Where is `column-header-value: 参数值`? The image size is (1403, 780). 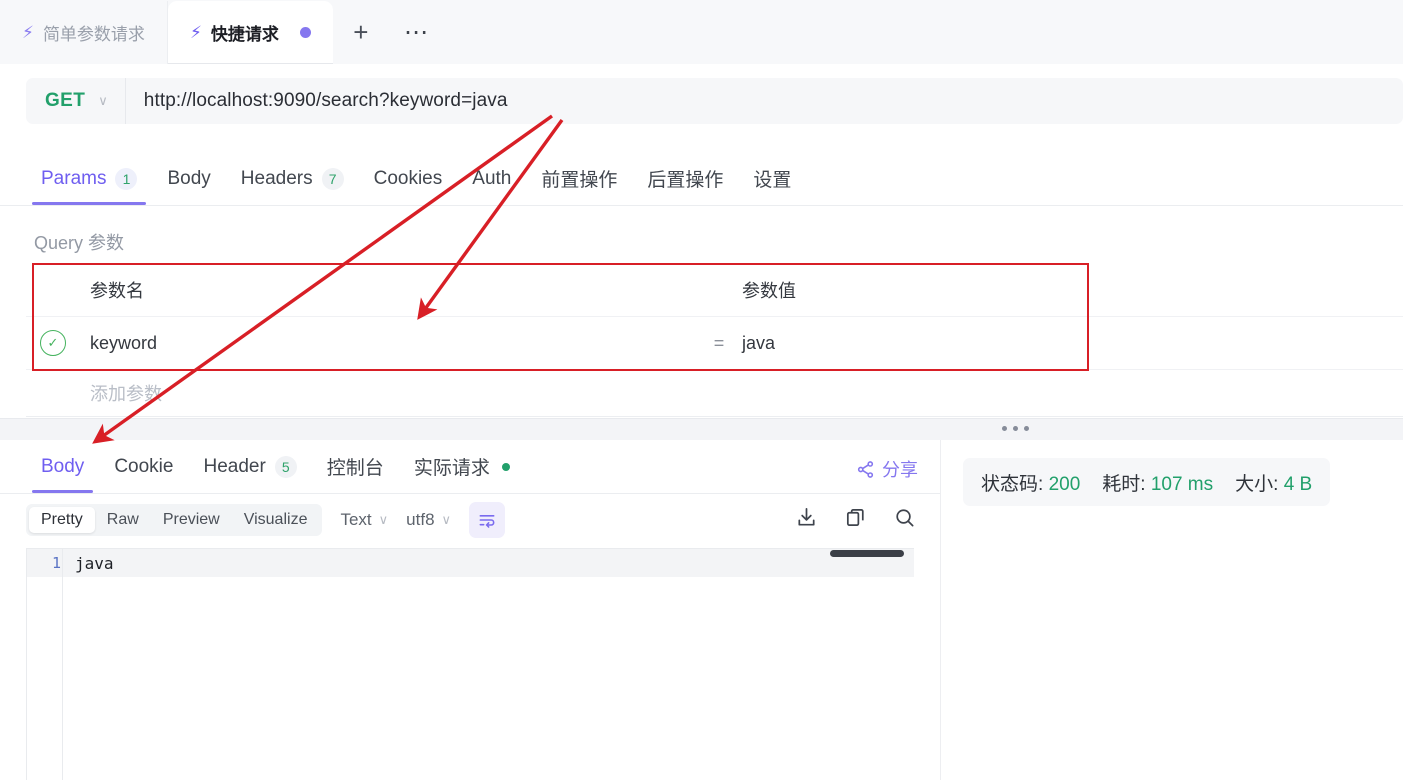 column-header-value: 参数值 is located at coordinates (769, 291).